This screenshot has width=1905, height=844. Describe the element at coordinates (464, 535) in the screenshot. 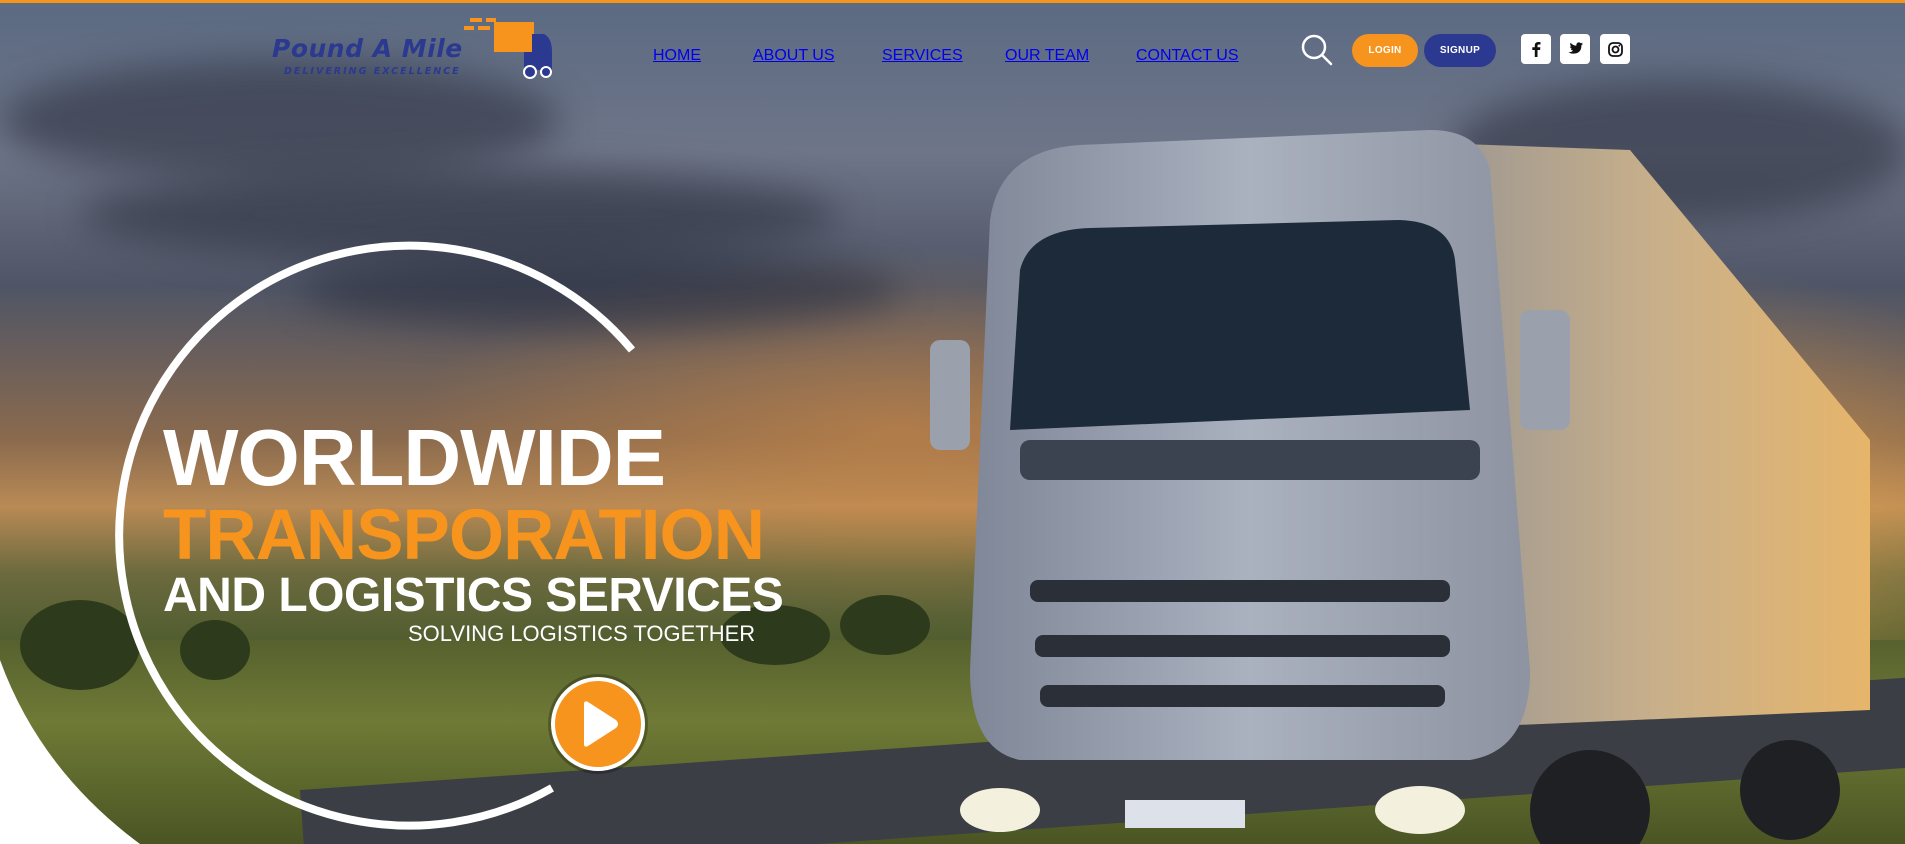

I see `hero-title-line-2: TRANSPORATION` at that location.